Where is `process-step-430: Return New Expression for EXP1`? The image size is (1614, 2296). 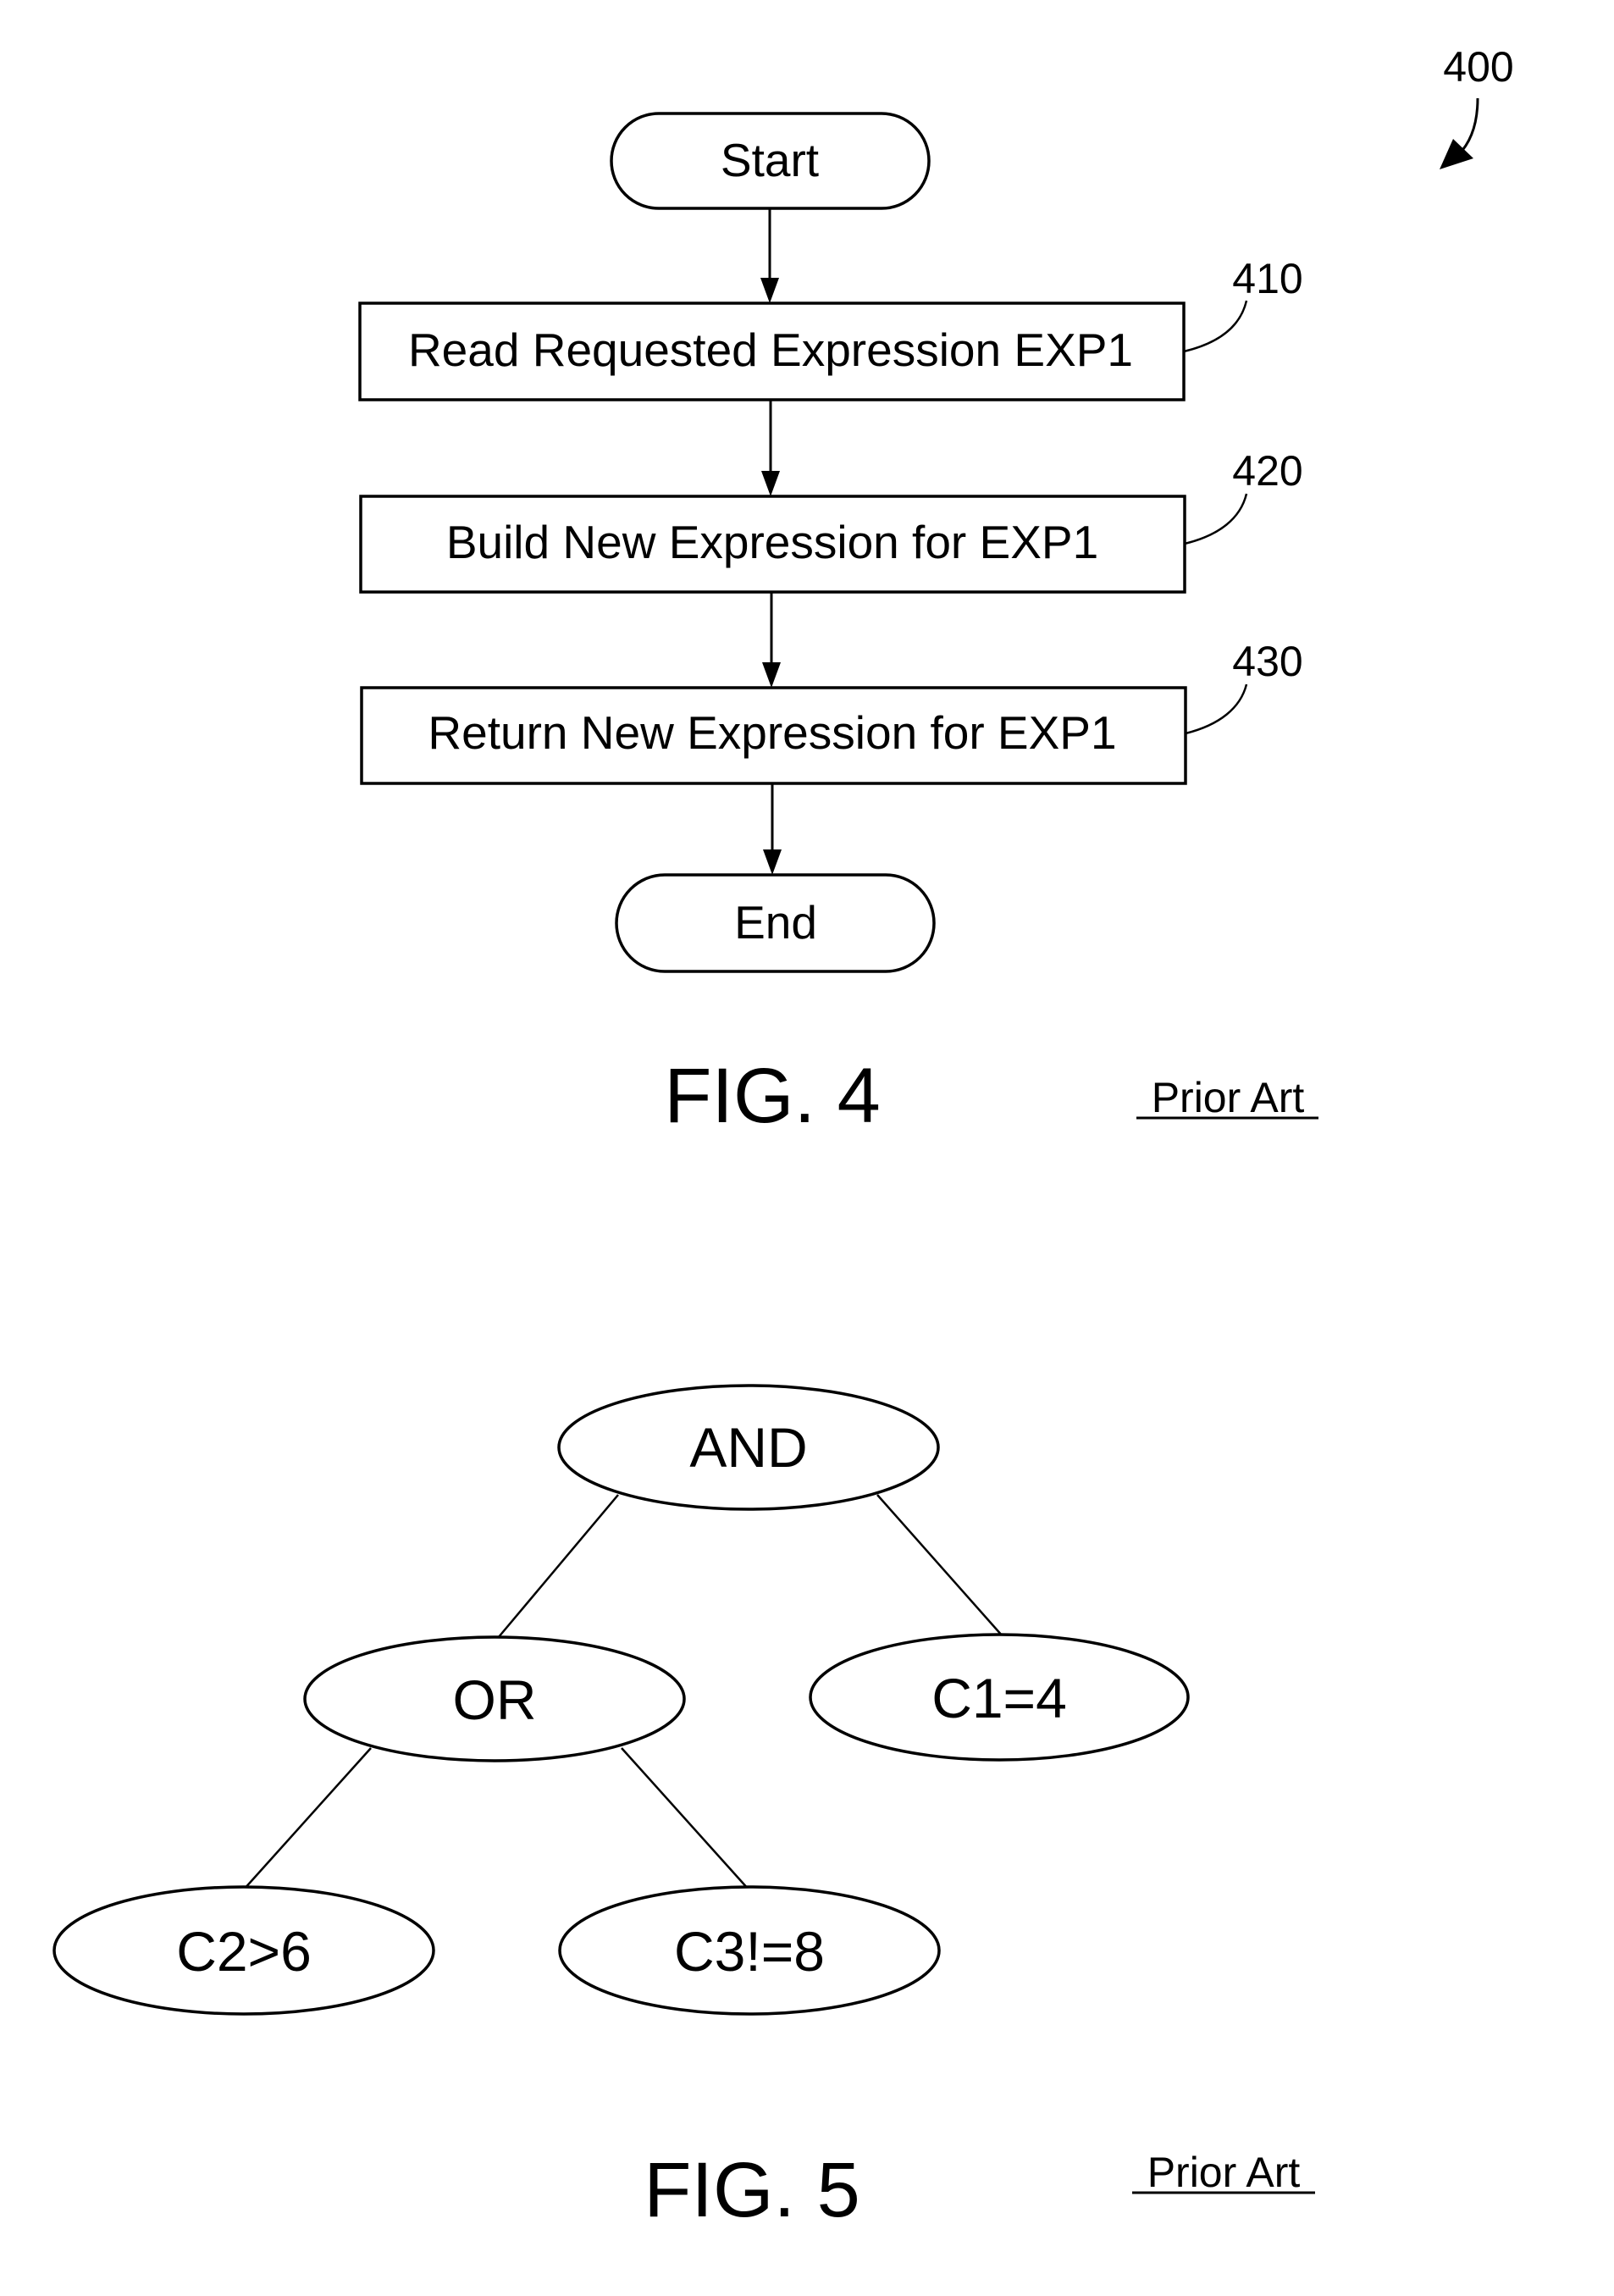 process-step-430: Return New Expression for EXP1 is located at coordinates (773, 735).